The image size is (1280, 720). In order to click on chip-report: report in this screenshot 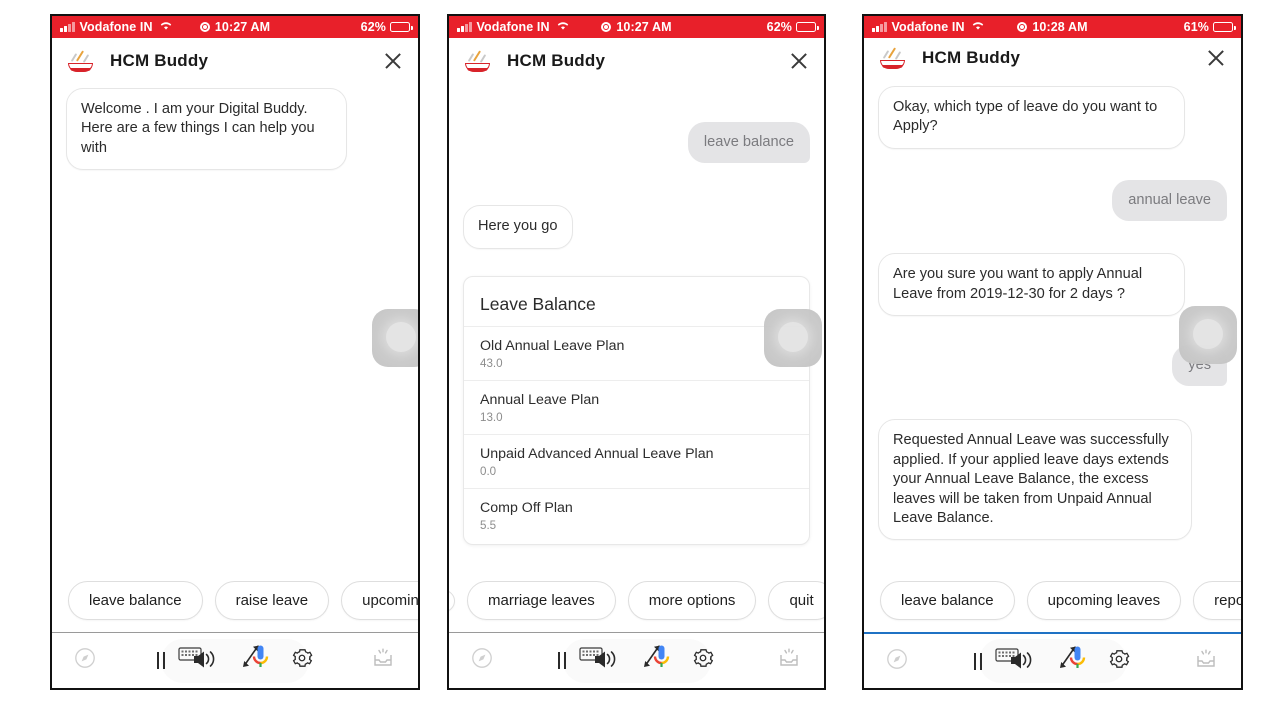, I will do `click(1217, 600)`.